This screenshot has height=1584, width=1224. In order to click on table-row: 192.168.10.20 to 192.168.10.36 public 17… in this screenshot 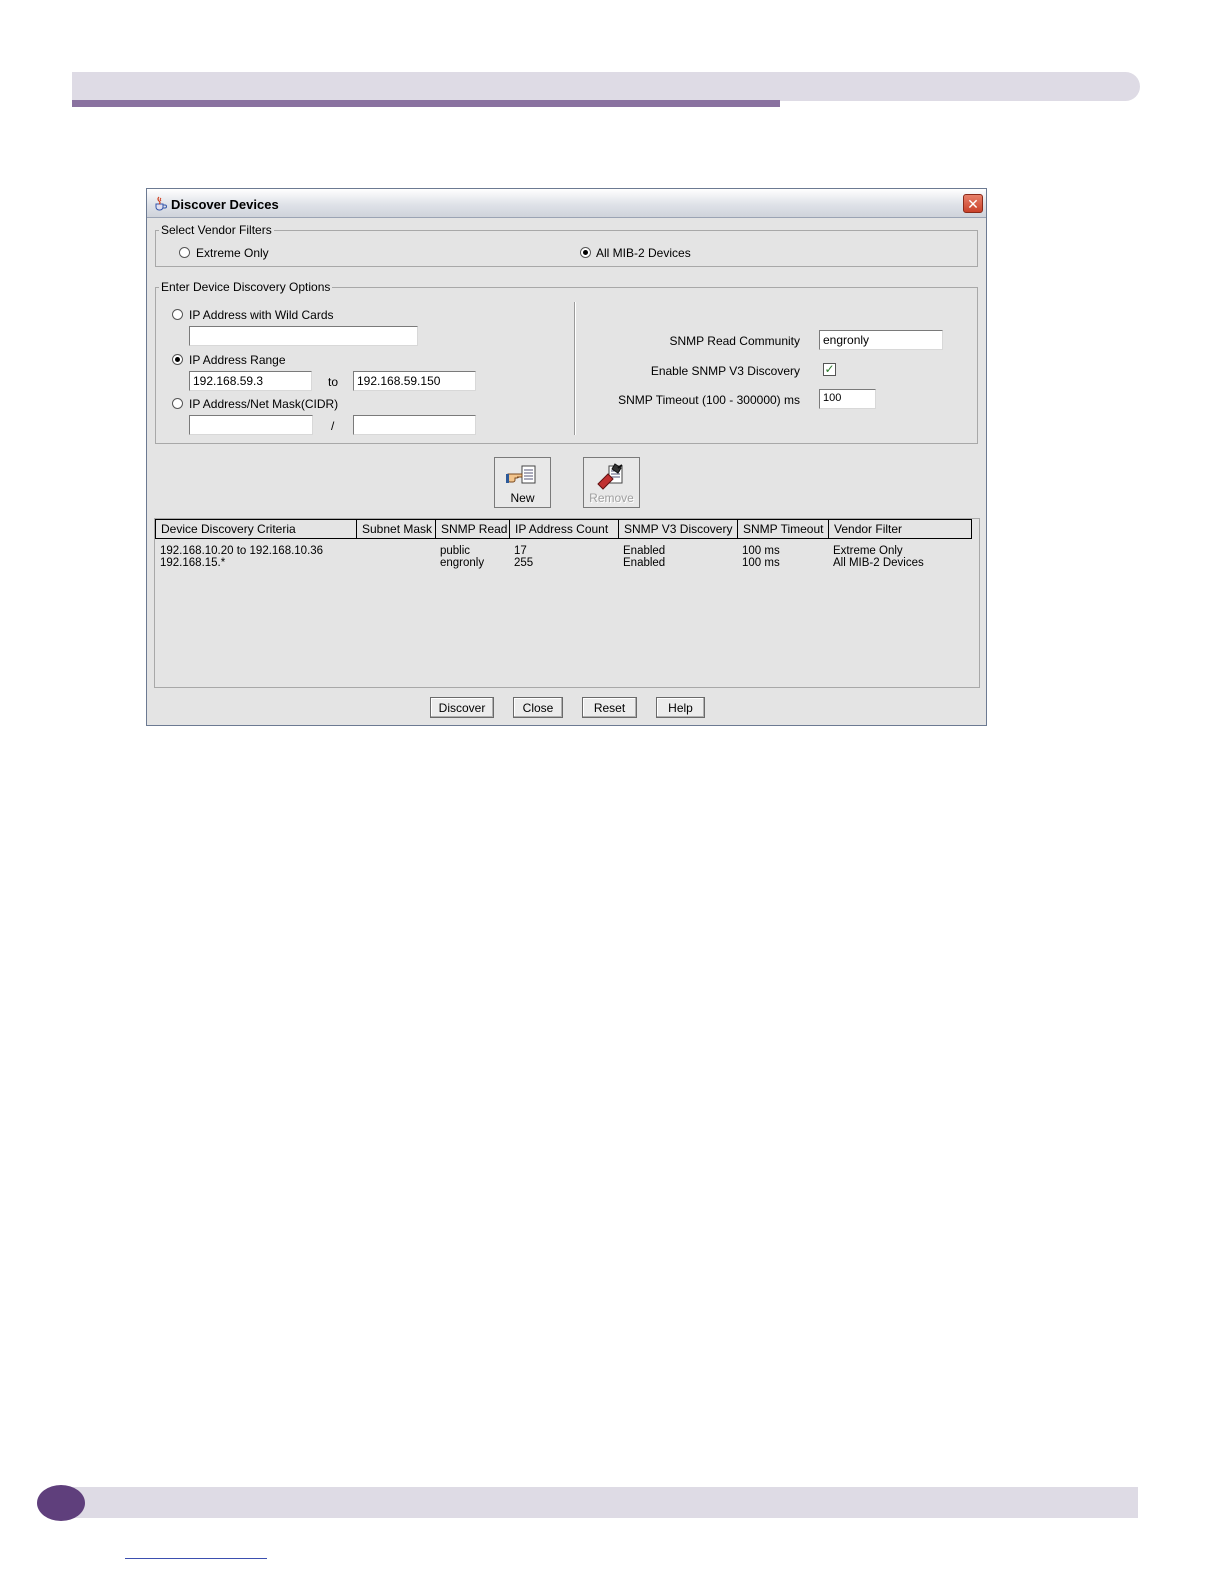, I will do `click(563, 551)`.